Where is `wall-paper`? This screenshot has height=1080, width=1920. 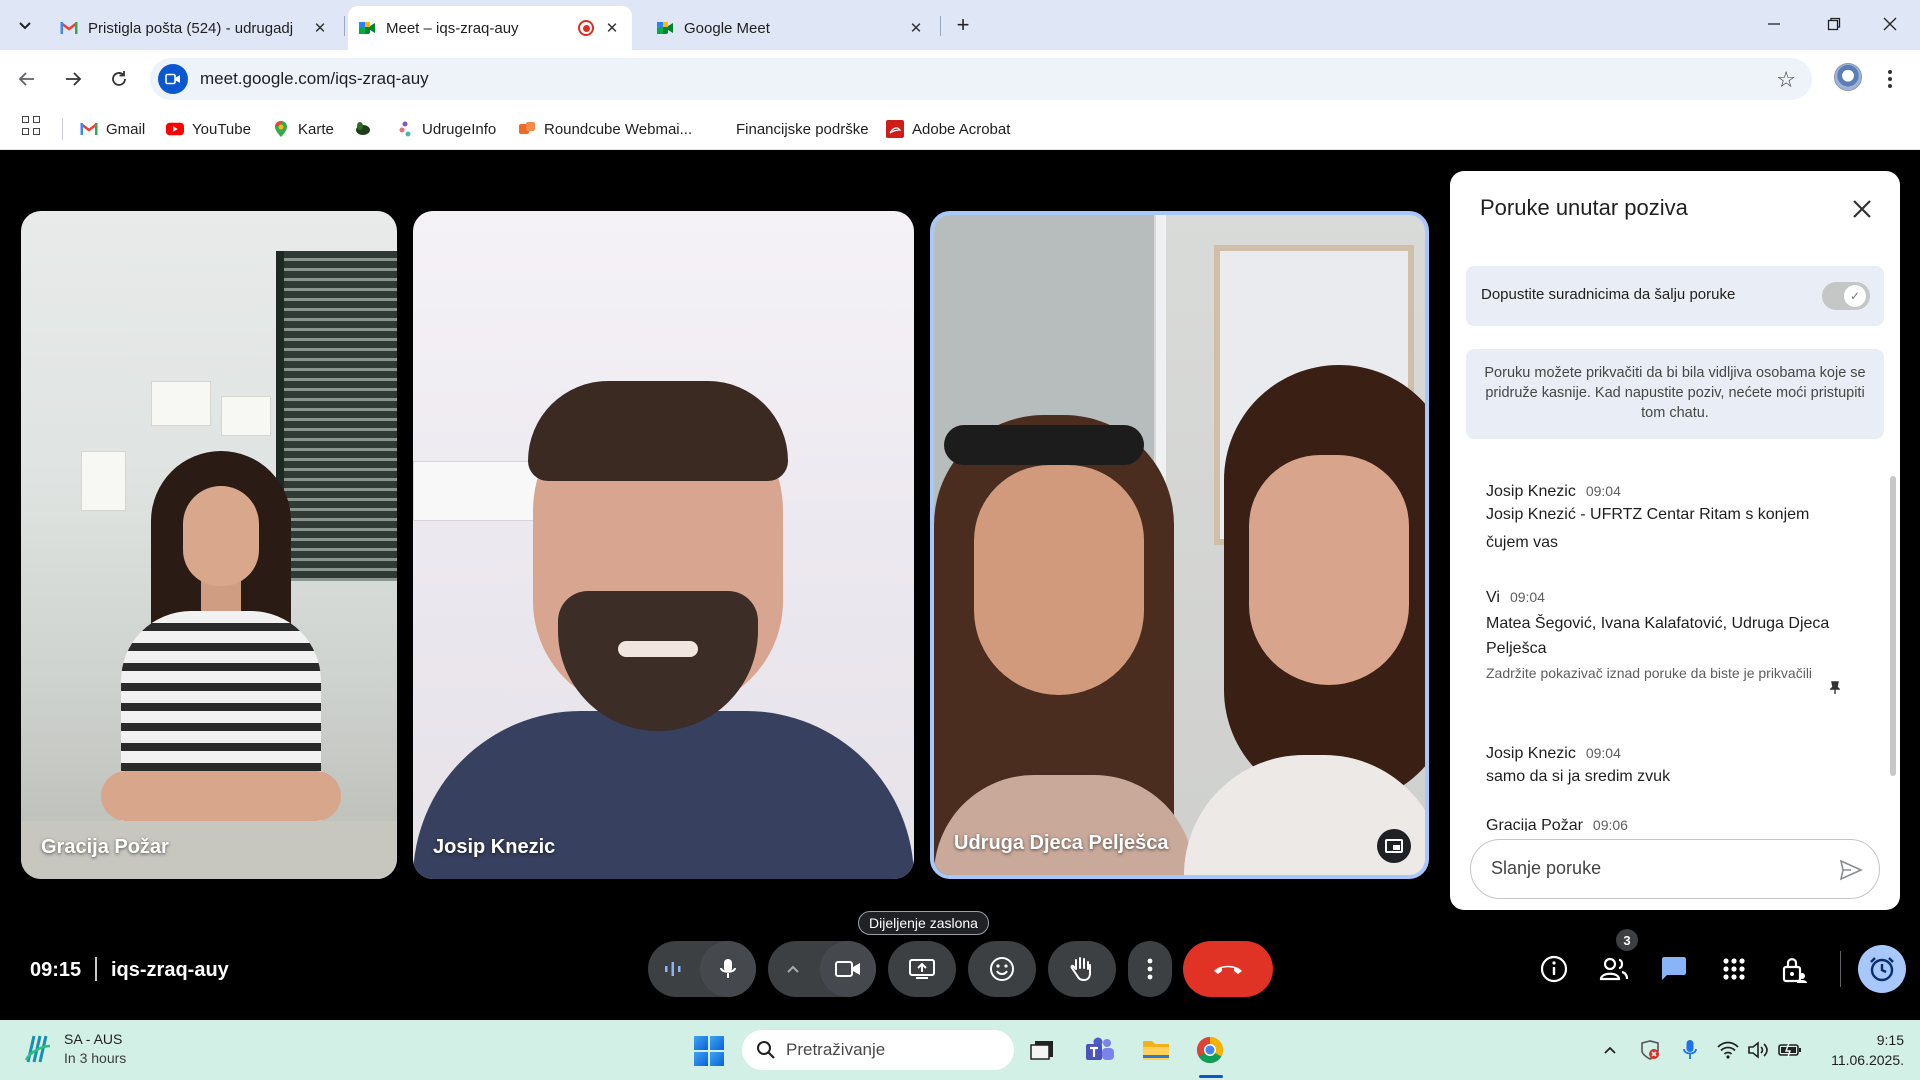
wall-paper is located at coordinates (103, 481).